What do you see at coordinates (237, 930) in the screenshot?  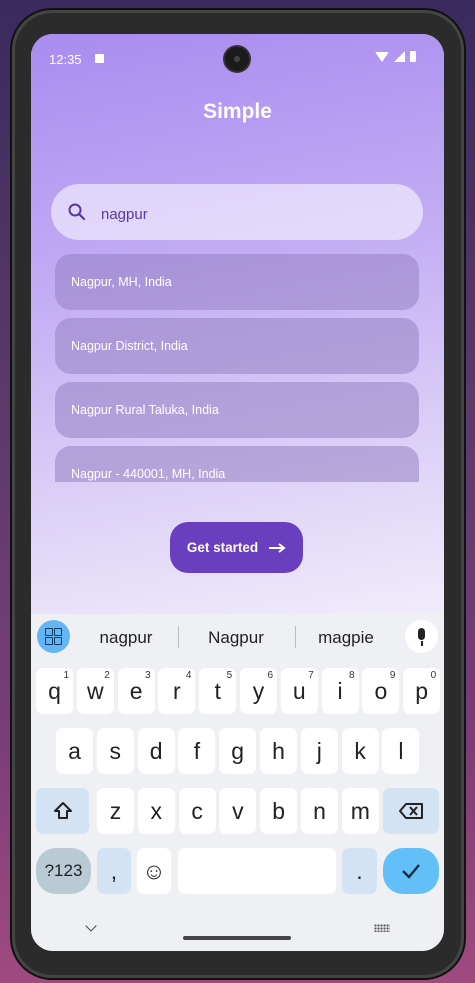 I see `nav-bar` at bounding box center [237, 930].